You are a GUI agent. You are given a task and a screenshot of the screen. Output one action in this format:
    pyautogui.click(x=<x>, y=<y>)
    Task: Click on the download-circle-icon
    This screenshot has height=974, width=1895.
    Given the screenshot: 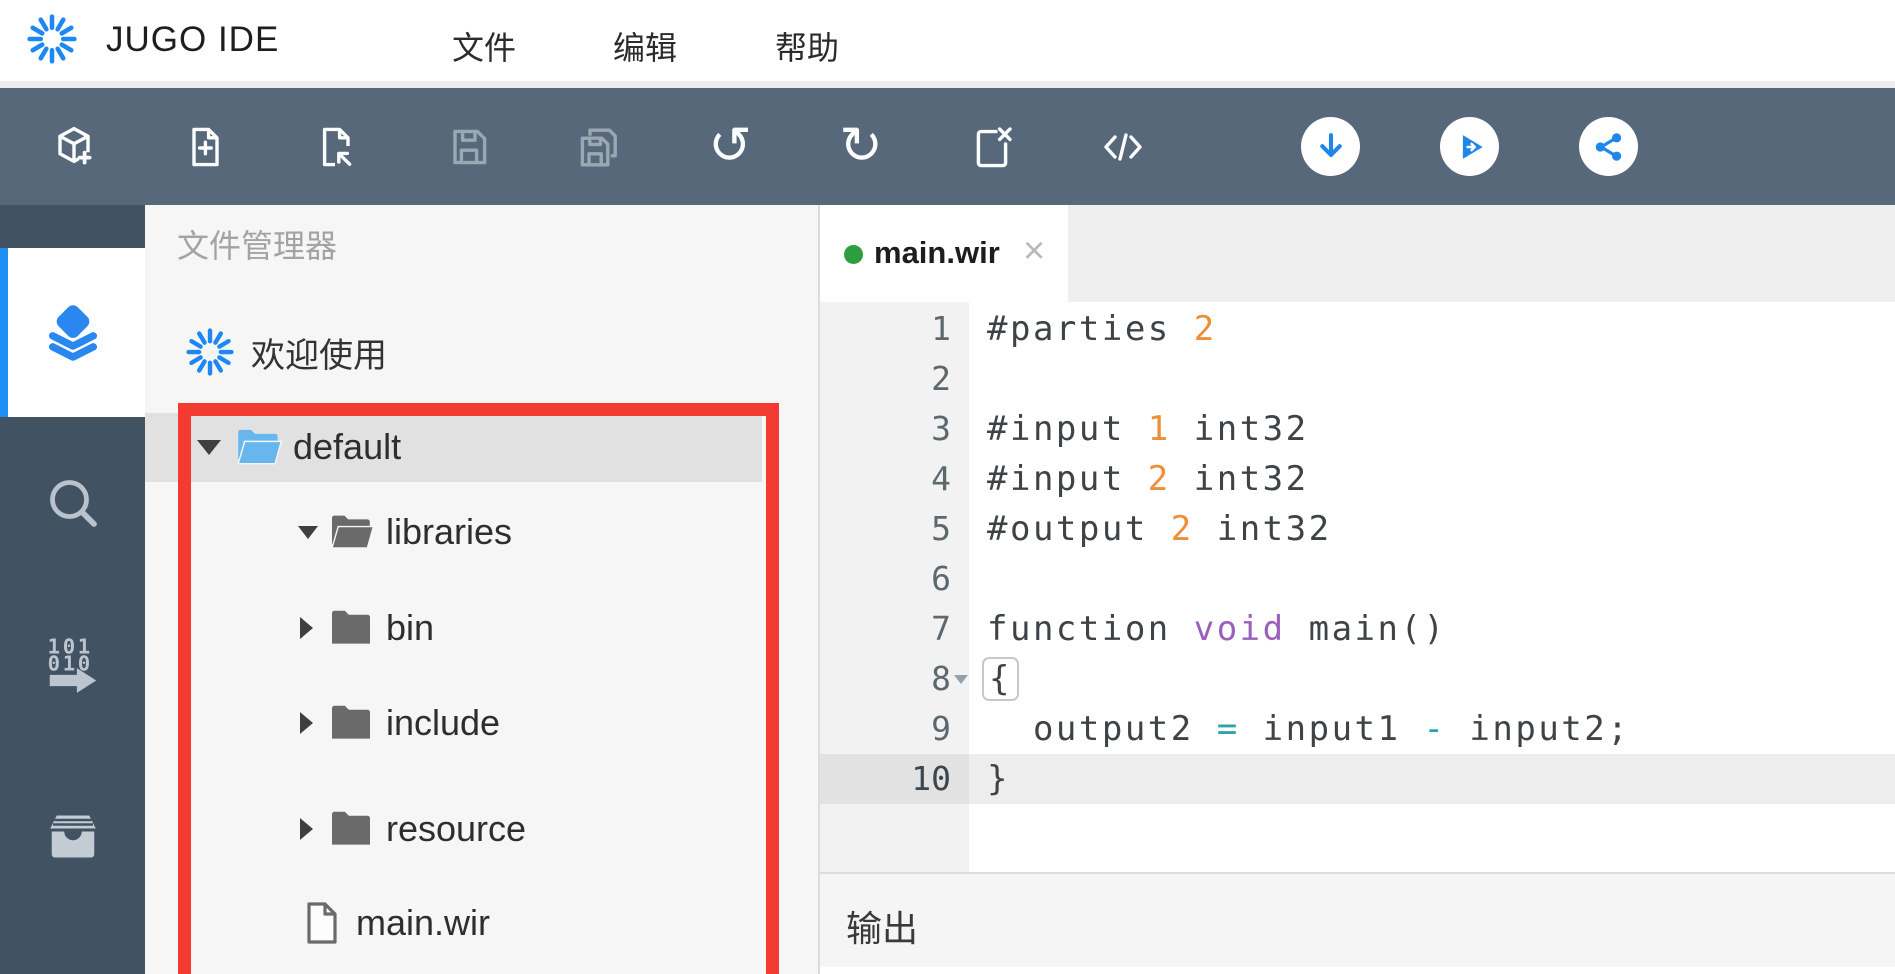 What is the action you would take?
    pyautogui.click(x=1330, y=144)
    